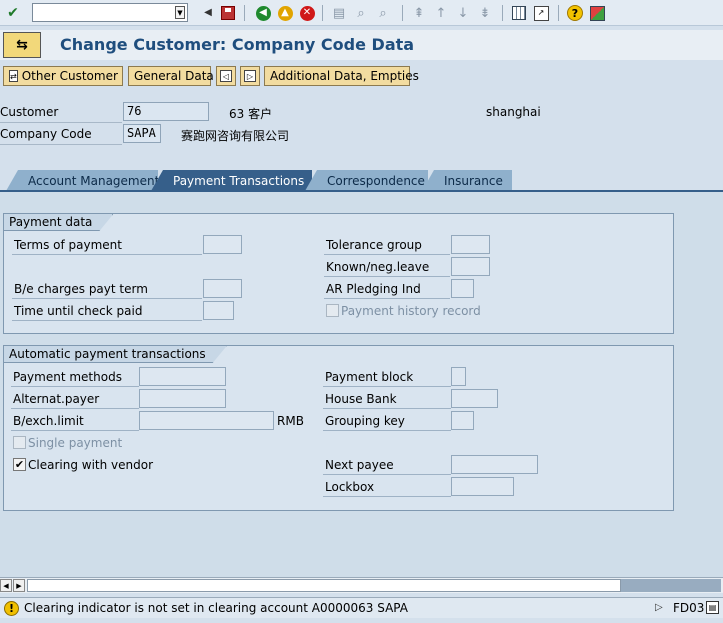 The height and width of the screenshot is (623, 723). Describe the element at coordinates (519, 13) in the screenshot. I see `new-session-icon` at that location.